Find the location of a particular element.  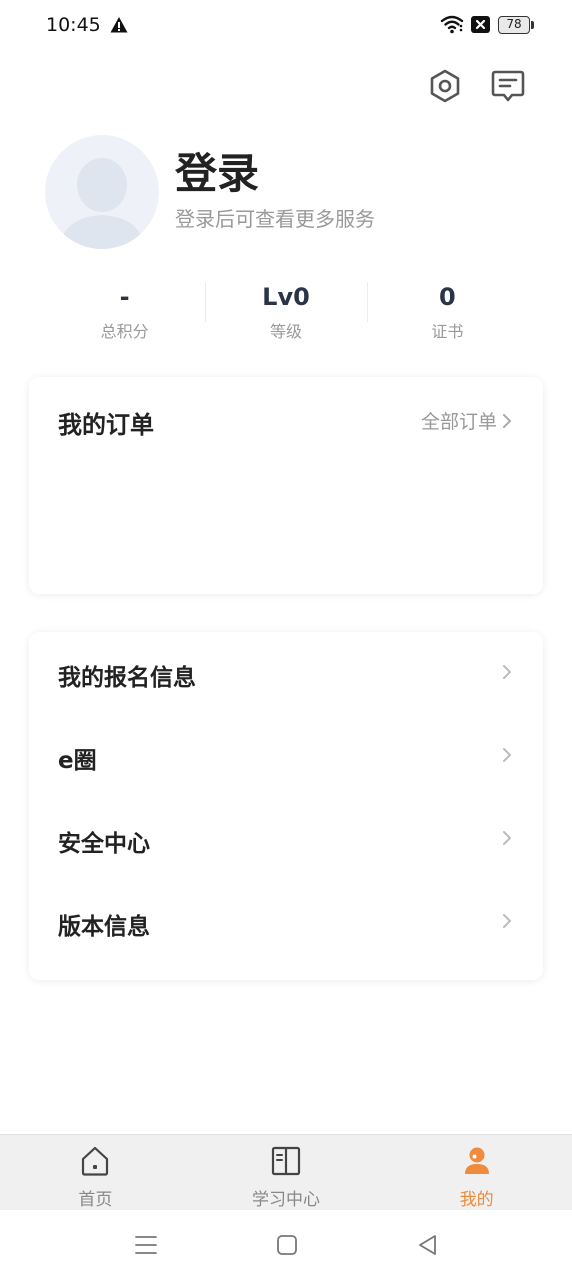

stat-value: 0 is located at coordinates (447, 297).